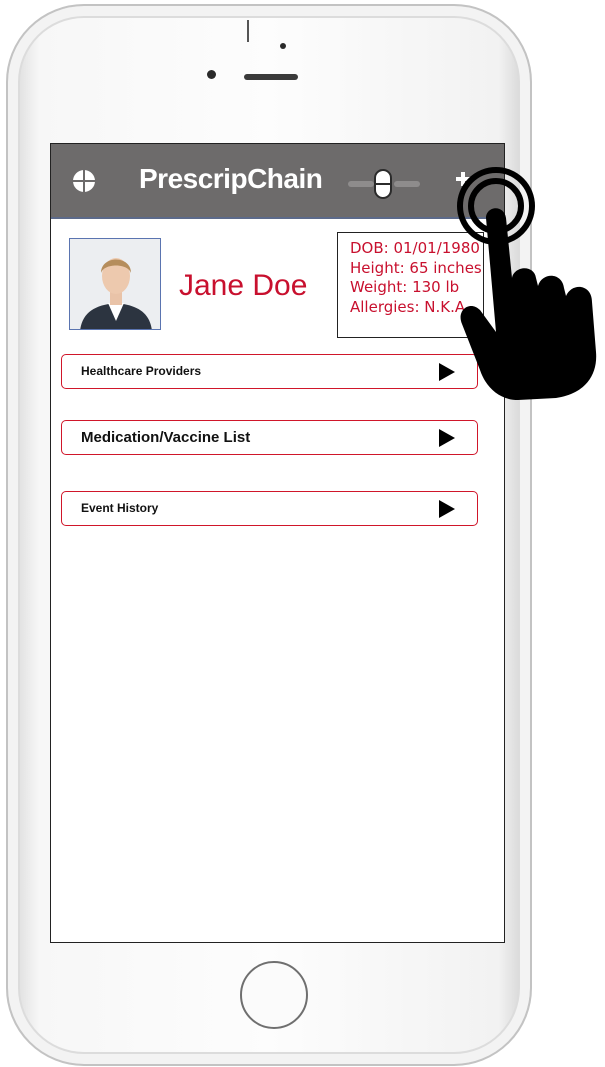 The width and height of the screenshot is (605, 1067). What do you see at coordinates (269, 508) in the screenshot?
I see `event-history-button: Event History` at bounding box center [269, 508].